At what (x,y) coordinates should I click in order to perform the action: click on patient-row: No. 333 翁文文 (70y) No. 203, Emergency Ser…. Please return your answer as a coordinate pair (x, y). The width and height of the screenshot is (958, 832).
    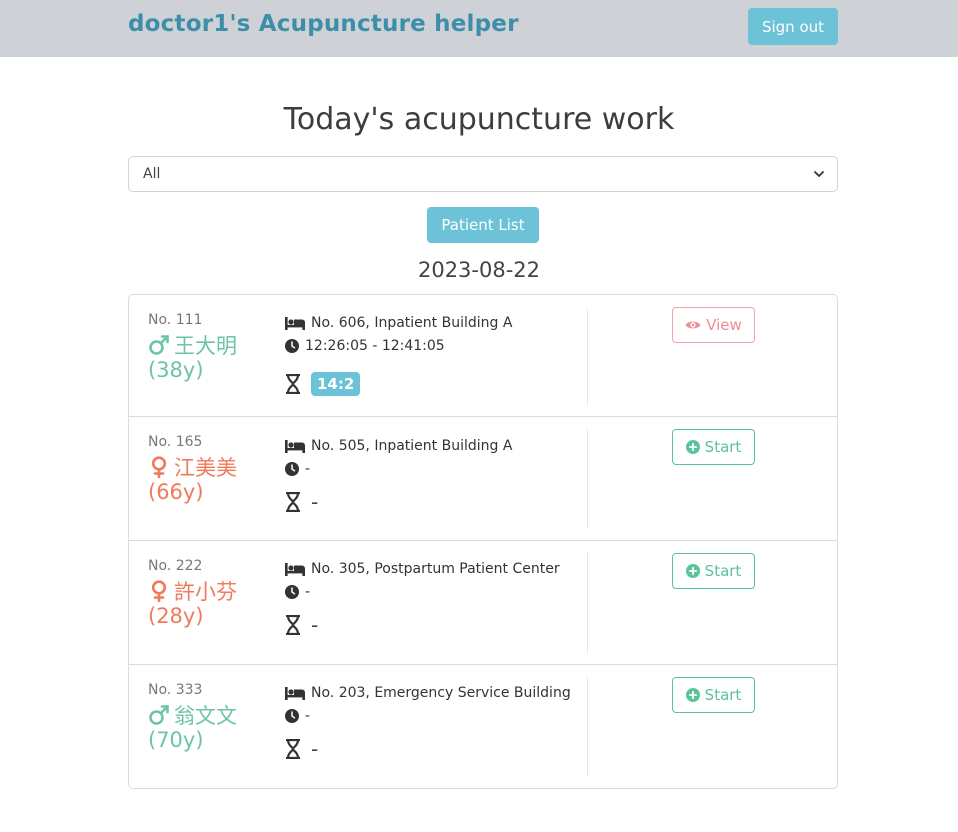
    Looking at the image, I should click on (483, 726).